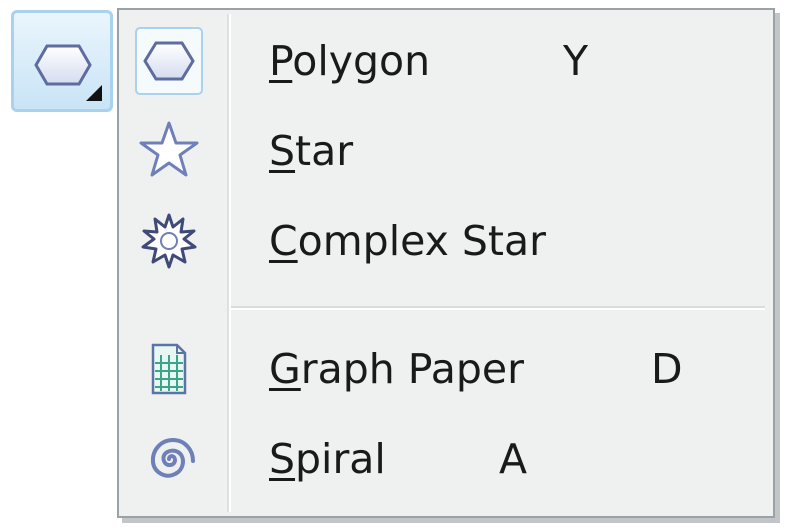 The height and width of the screenshot is (527, 793). I want to click on menu-item-label: Spiral, so click(327, 459).